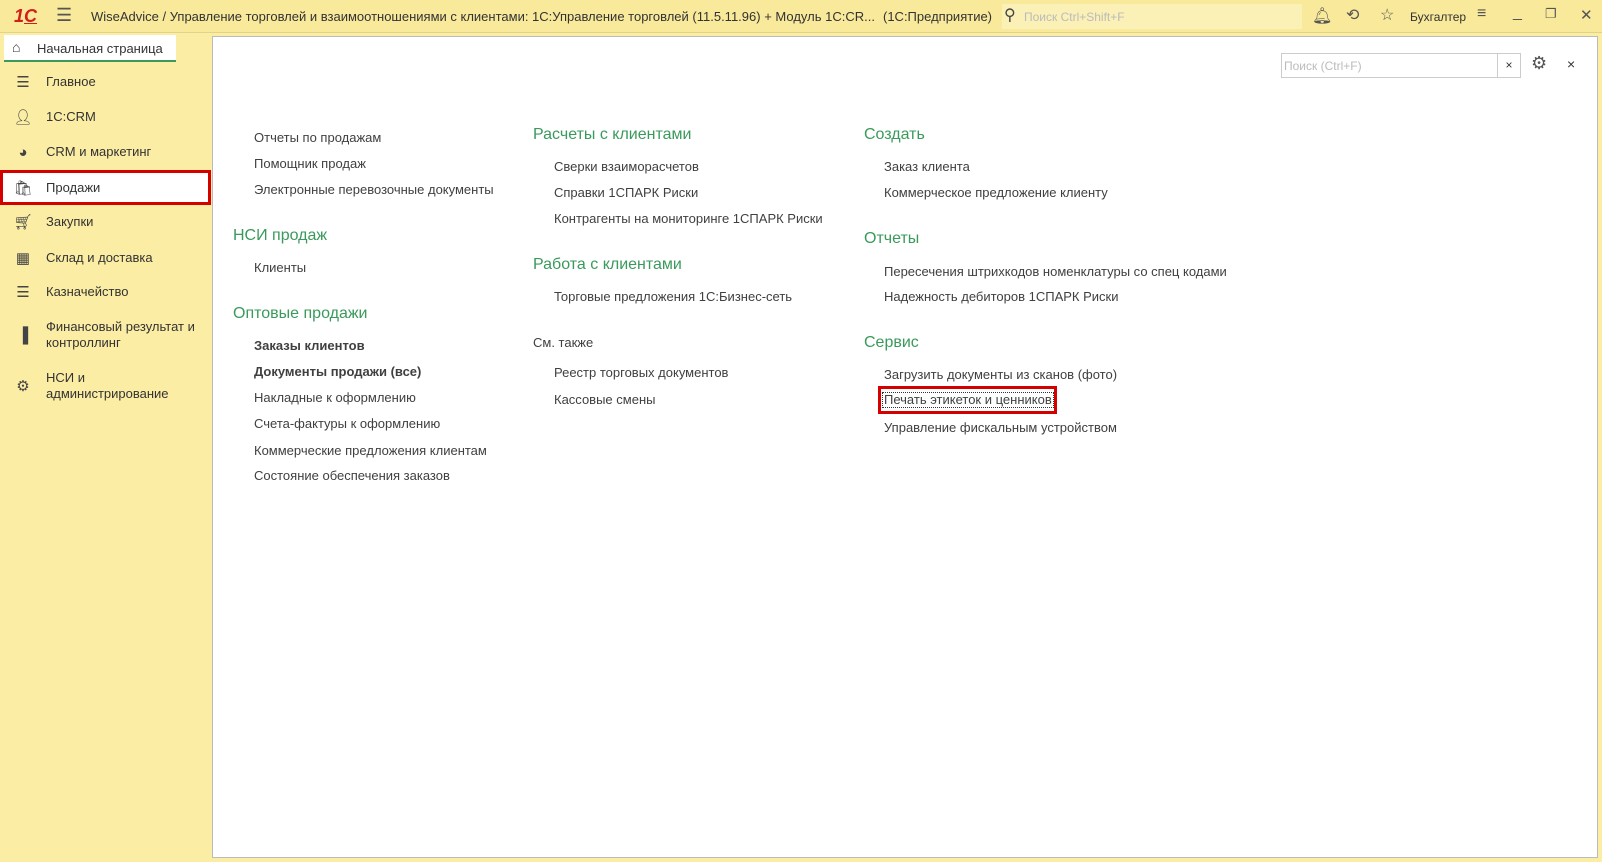 This screenshot has width=1602, height=862. Describe the element at coordinates (280, 235) in the screenshot. I see `heading-nsi-sales: НСИ продаж` at that location.